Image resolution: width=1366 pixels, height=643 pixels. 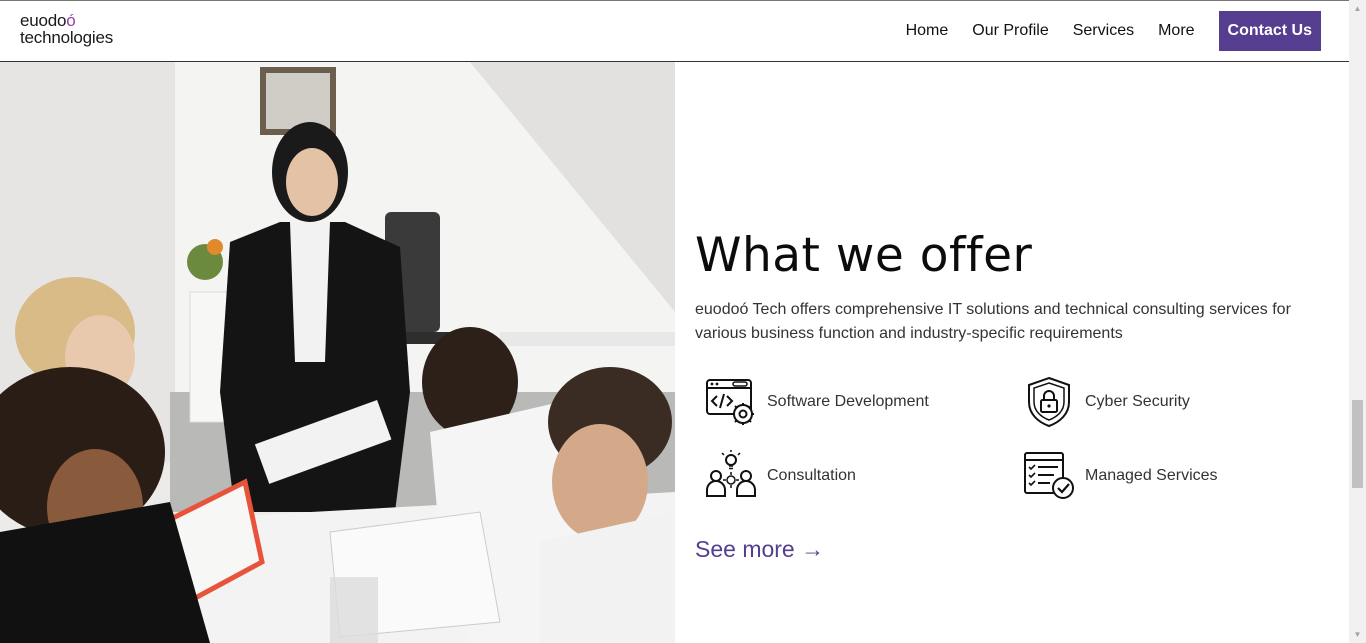 I want to click on service-label: Managed Services, so click(x=1151, y=475).